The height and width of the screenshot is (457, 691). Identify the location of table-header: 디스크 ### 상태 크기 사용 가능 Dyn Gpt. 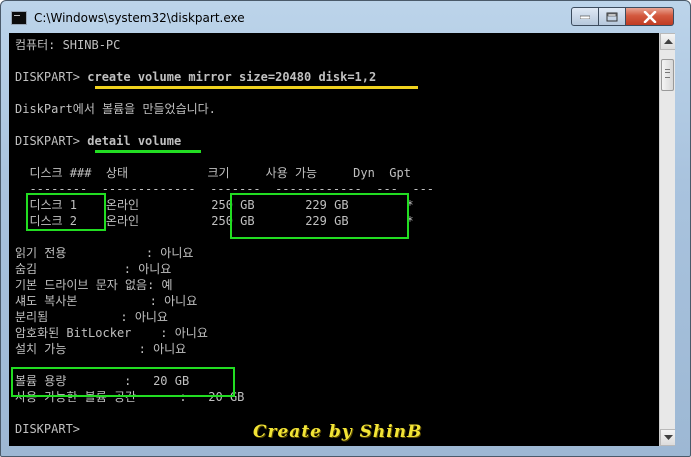
(213, 173).